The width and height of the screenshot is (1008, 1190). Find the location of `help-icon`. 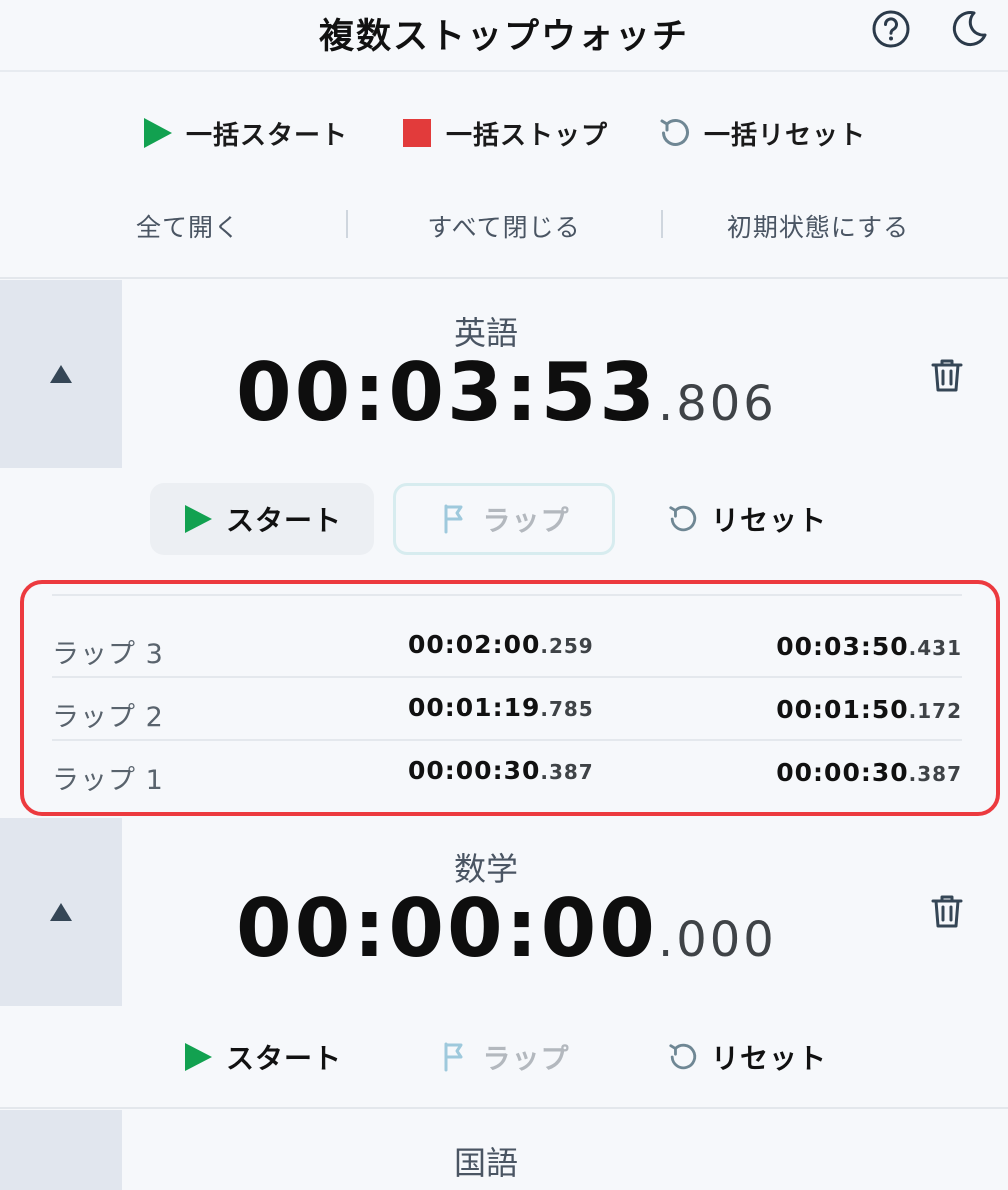

help-icon is located at coordinates (891, 29).